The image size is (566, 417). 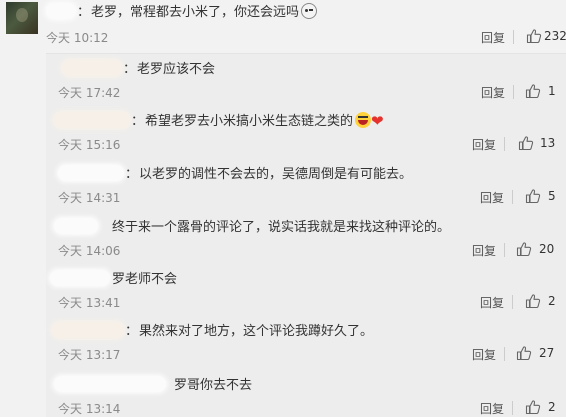 What do you see at coordinates (176, 69) in the screenshot?
I see `reply-text: 老罗应该不会` at bounding box center [176, 69].